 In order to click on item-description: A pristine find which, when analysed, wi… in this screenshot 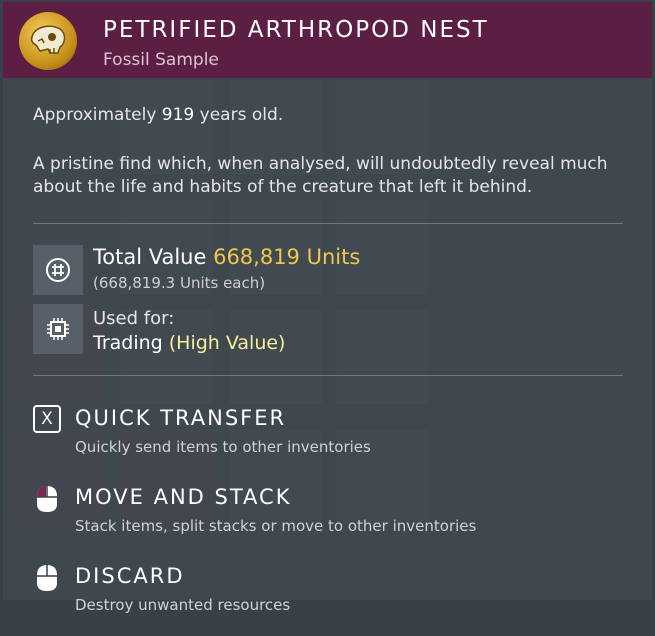, I will do `click(320, 175)`.